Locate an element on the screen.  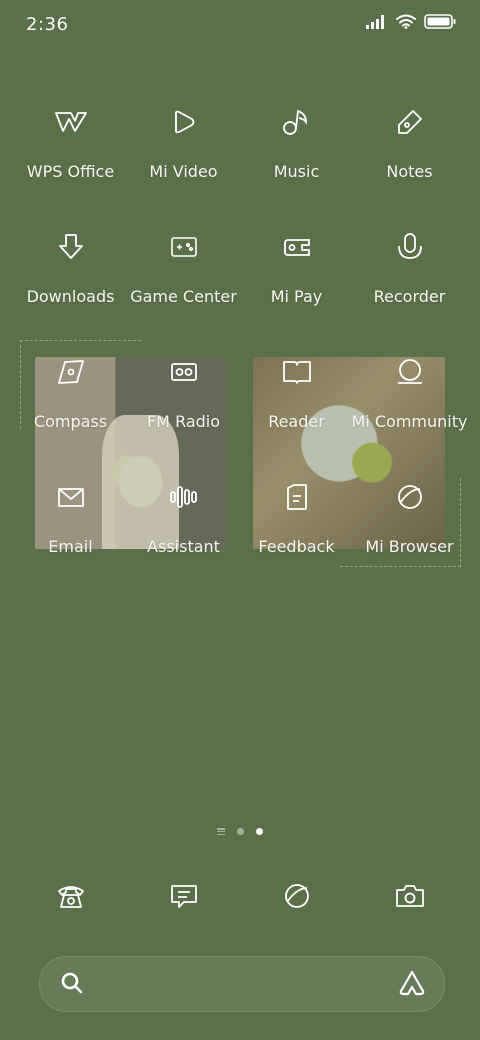
message-icon is located at coordinates (184, 896).